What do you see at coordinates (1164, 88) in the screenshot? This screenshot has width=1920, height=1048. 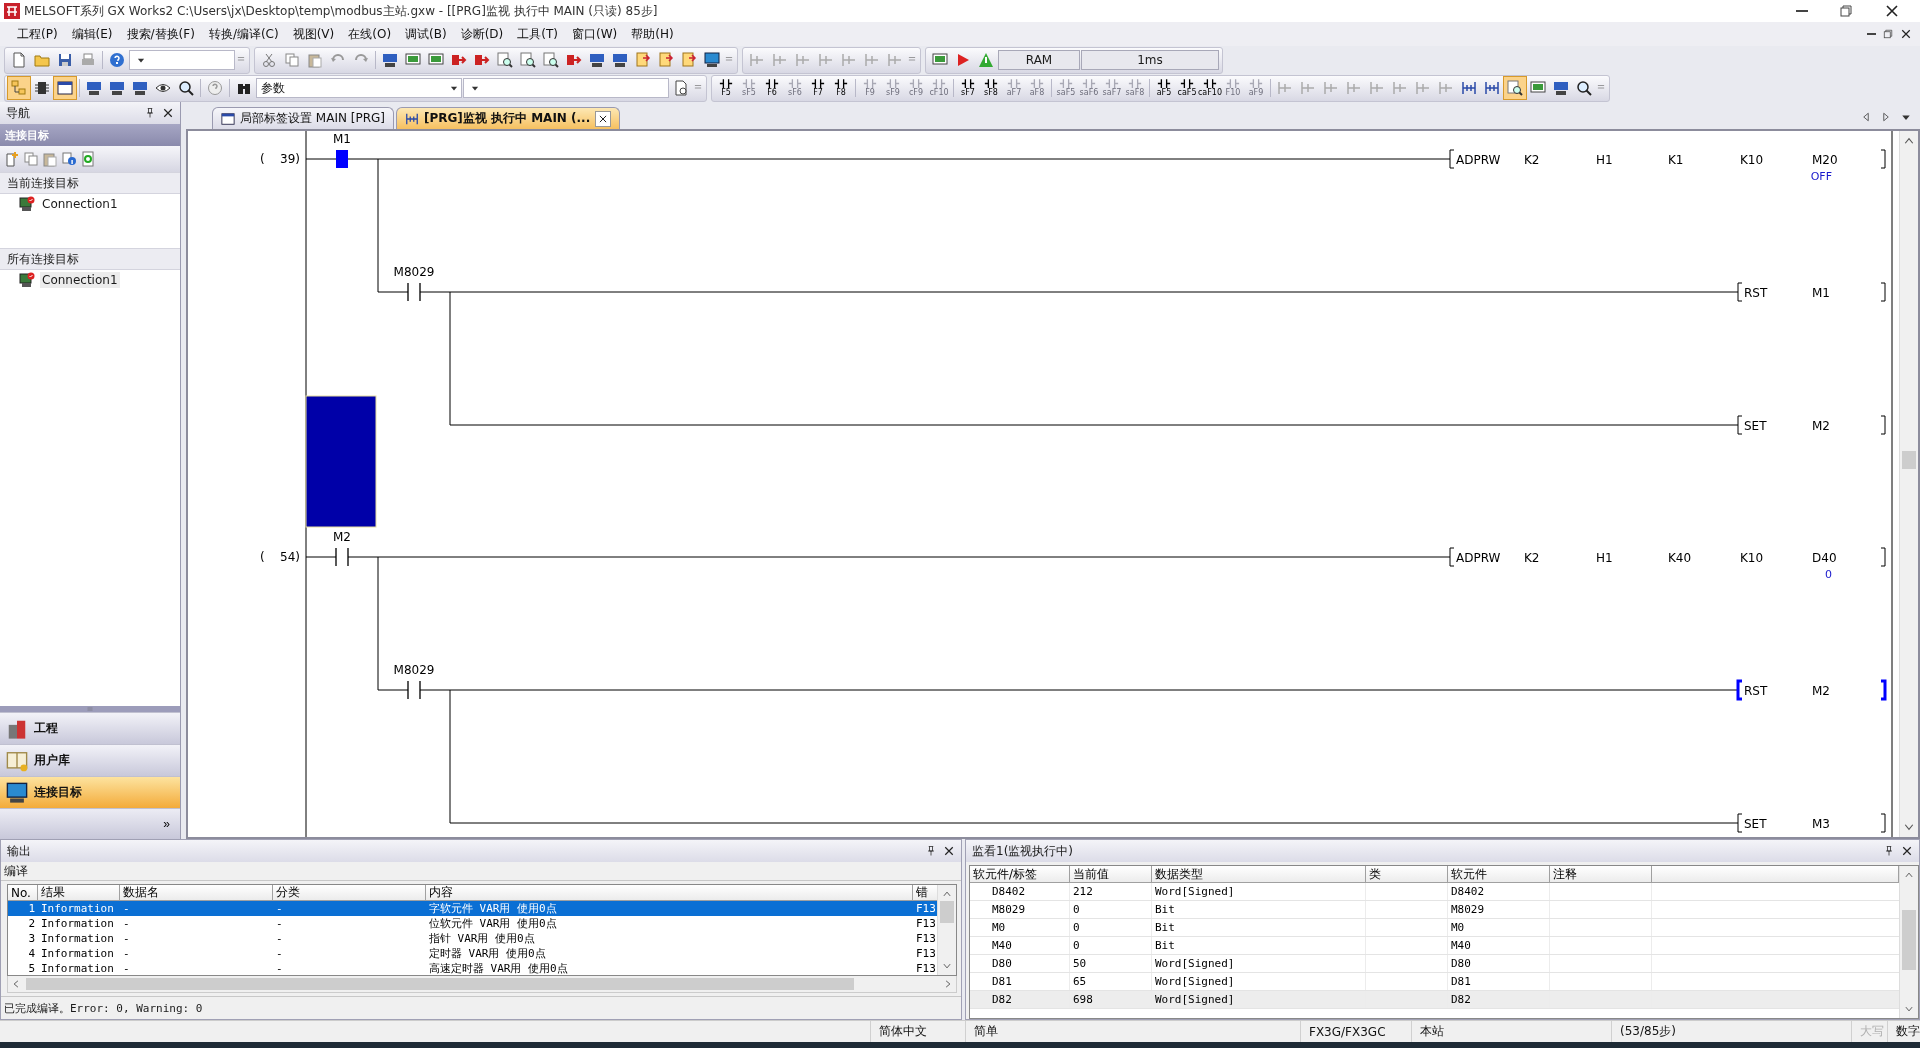 I see `ladder-tool-button: aF5` at bounding box center [1164, 88].